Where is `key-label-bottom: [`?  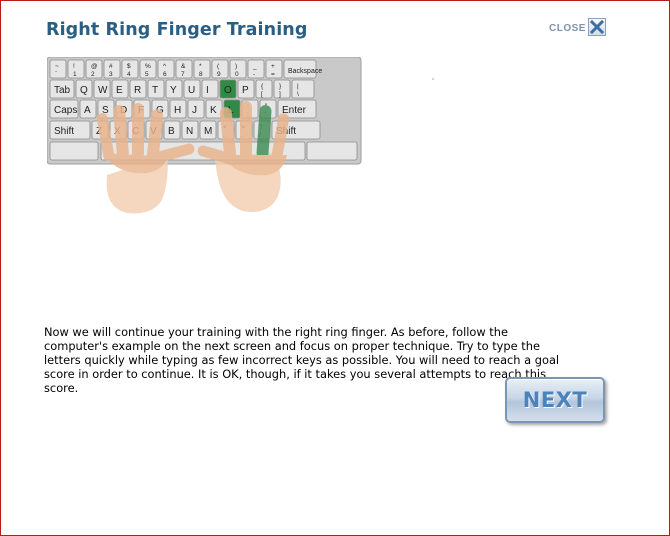
key-label-bottom: [ is located at coordinates (262, 94).